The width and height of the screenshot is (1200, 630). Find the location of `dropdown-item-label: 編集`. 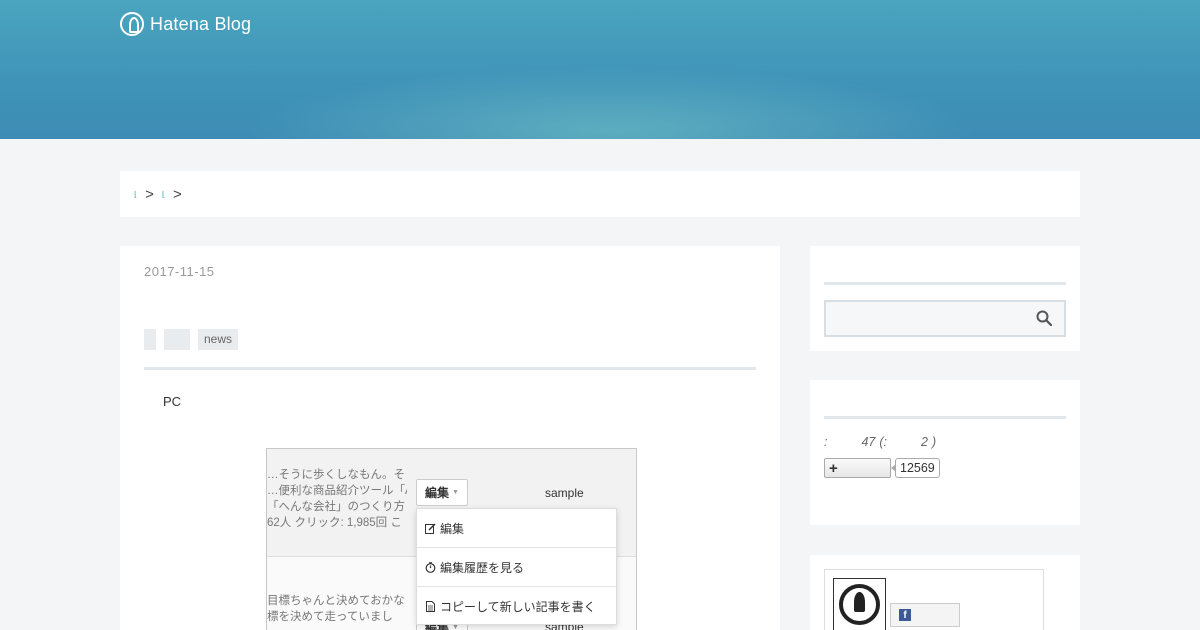

dropdown-item-label: 編集 is located at coordinates (452, 528).